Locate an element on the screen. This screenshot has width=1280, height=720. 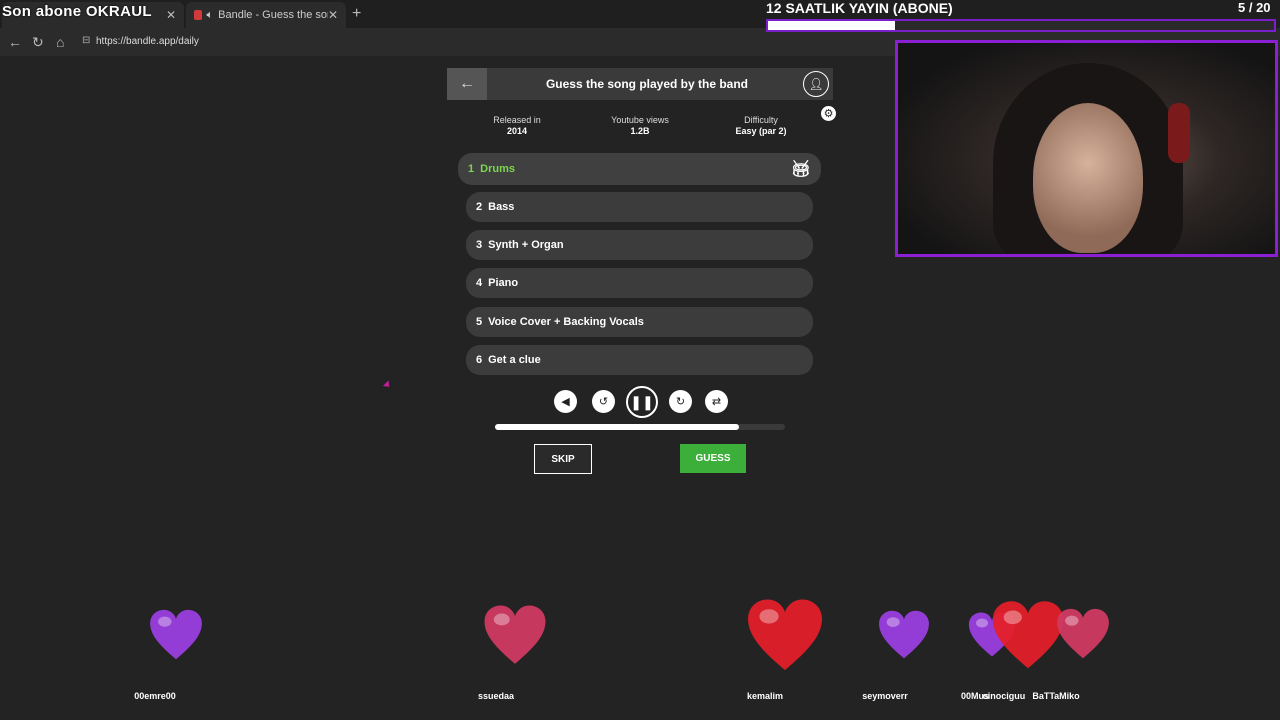
rewind-5-icon: ↺ is located at coordinates (603, 401).